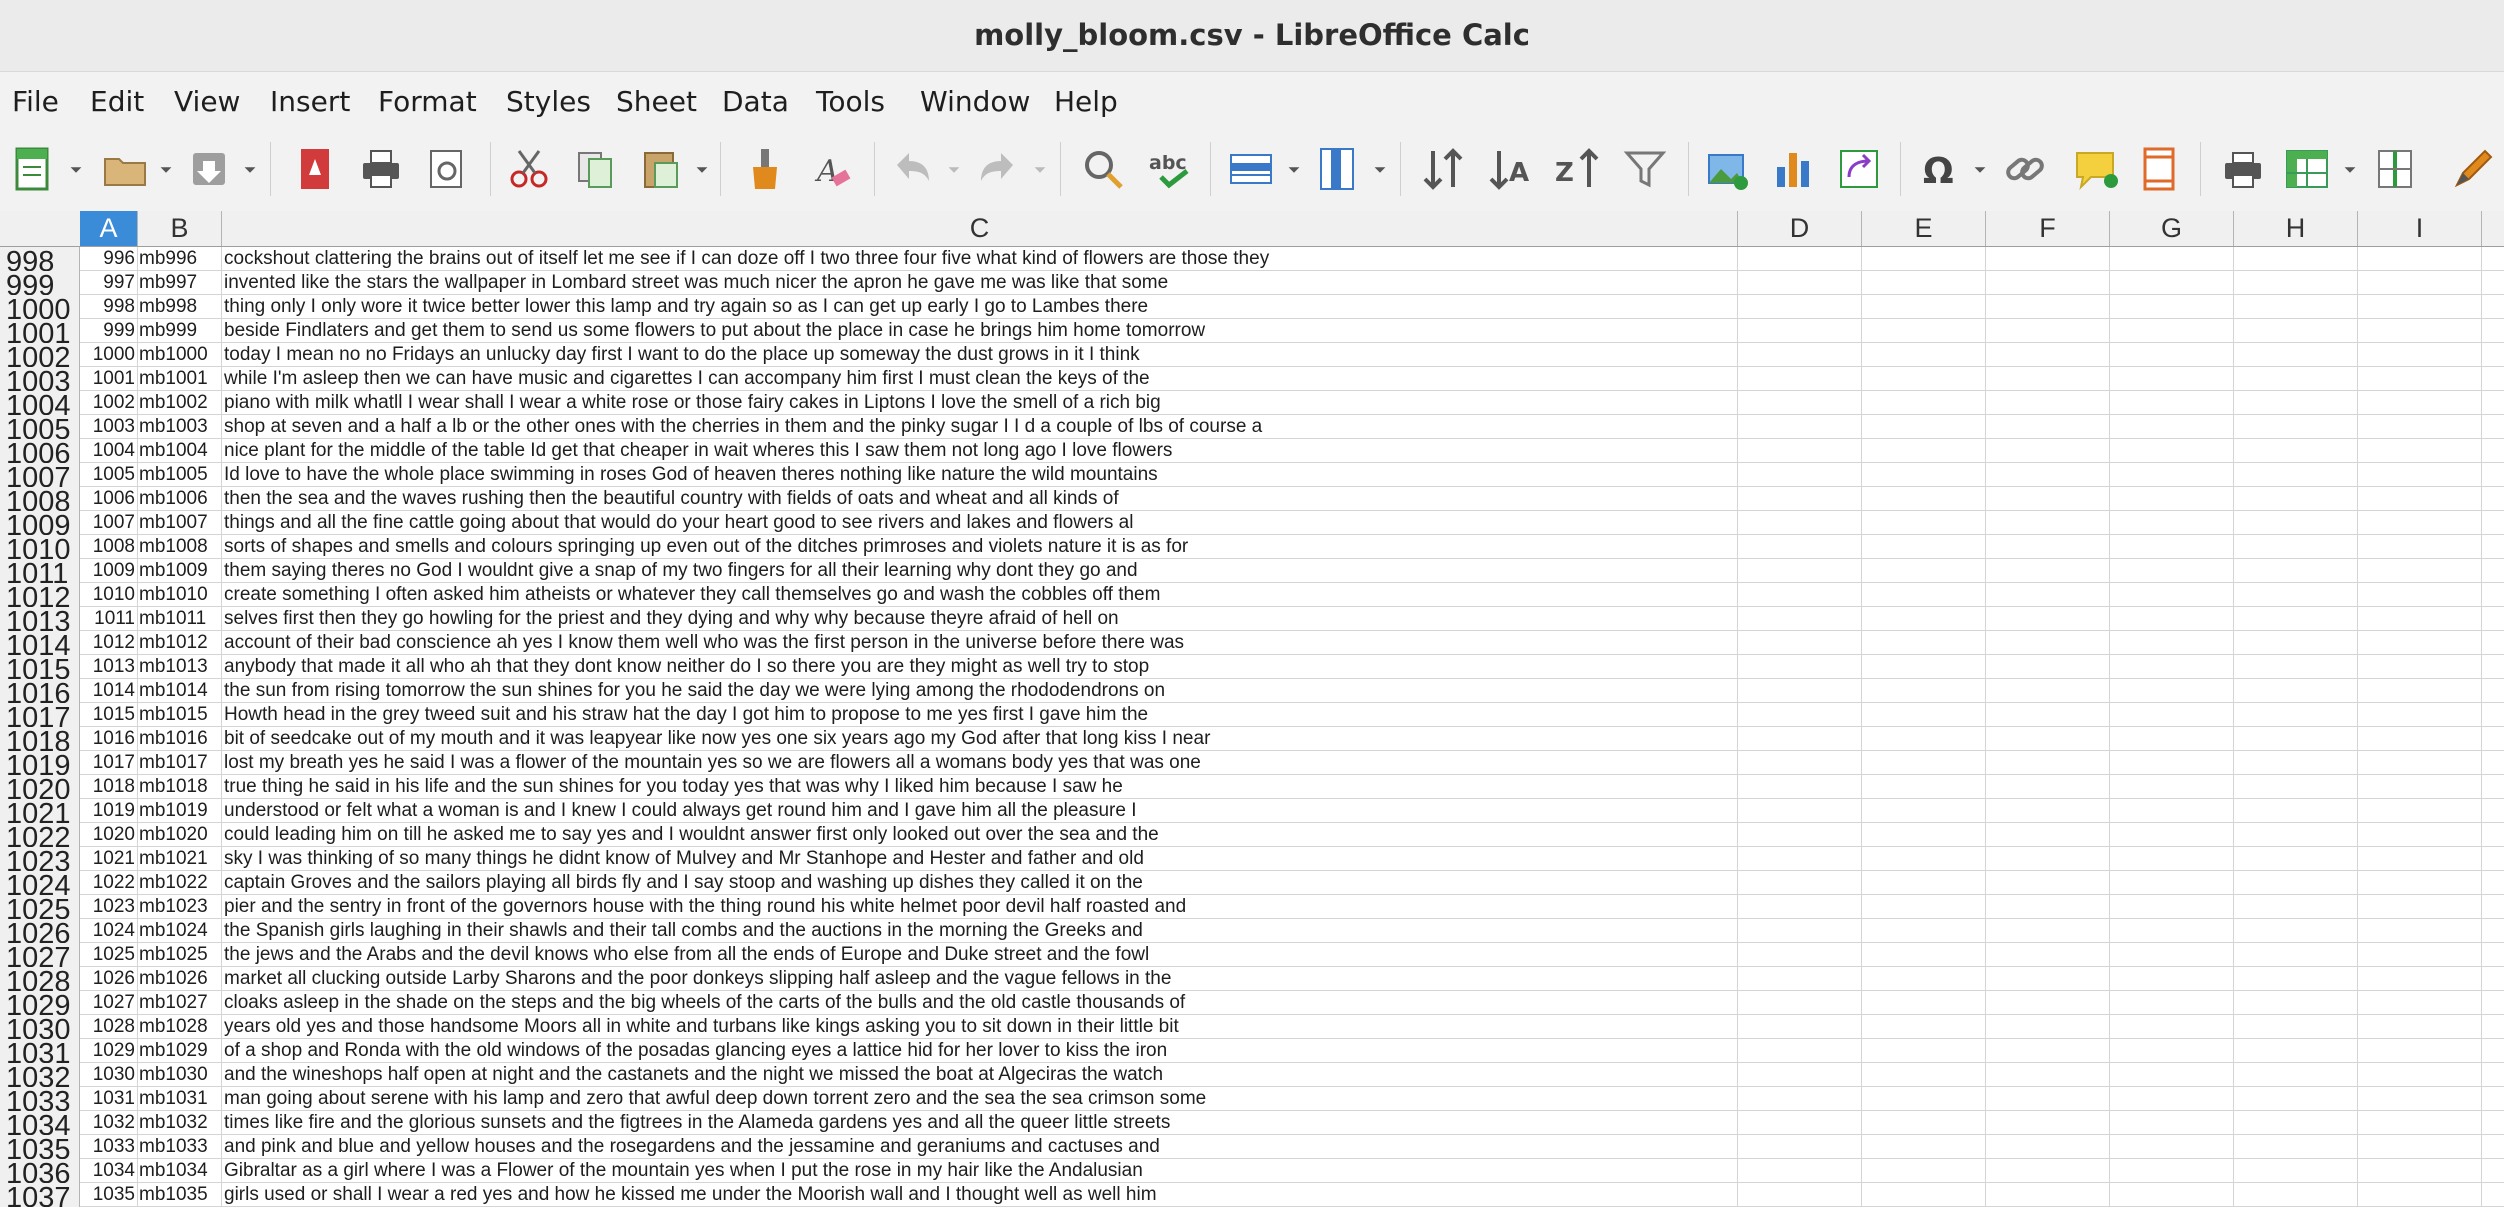  Describe the element at coordinates (180, 379) in the screenshot. I see `cell-b: mb1001` at that location.